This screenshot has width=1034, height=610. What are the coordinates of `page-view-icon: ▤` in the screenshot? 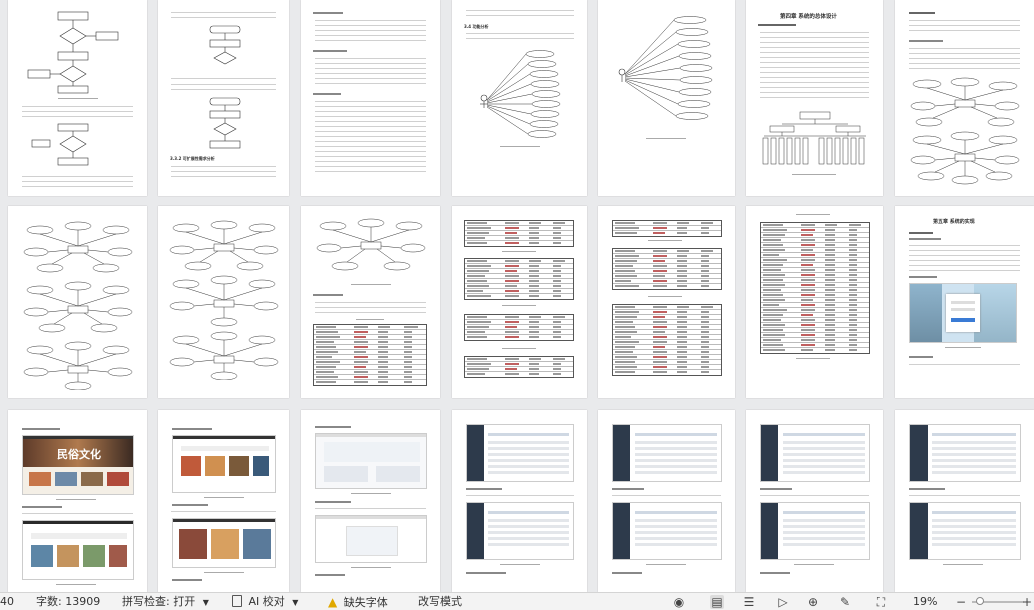 It's located at (717, 602).